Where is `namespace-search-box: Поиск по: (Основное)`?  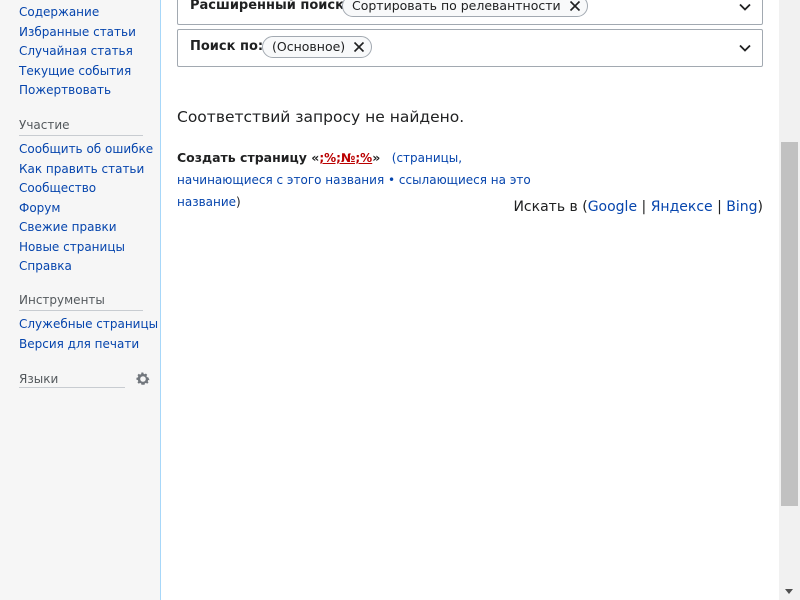
namespace-search-box: Поиск по: (Основное) is located at coordinates (470, 48).